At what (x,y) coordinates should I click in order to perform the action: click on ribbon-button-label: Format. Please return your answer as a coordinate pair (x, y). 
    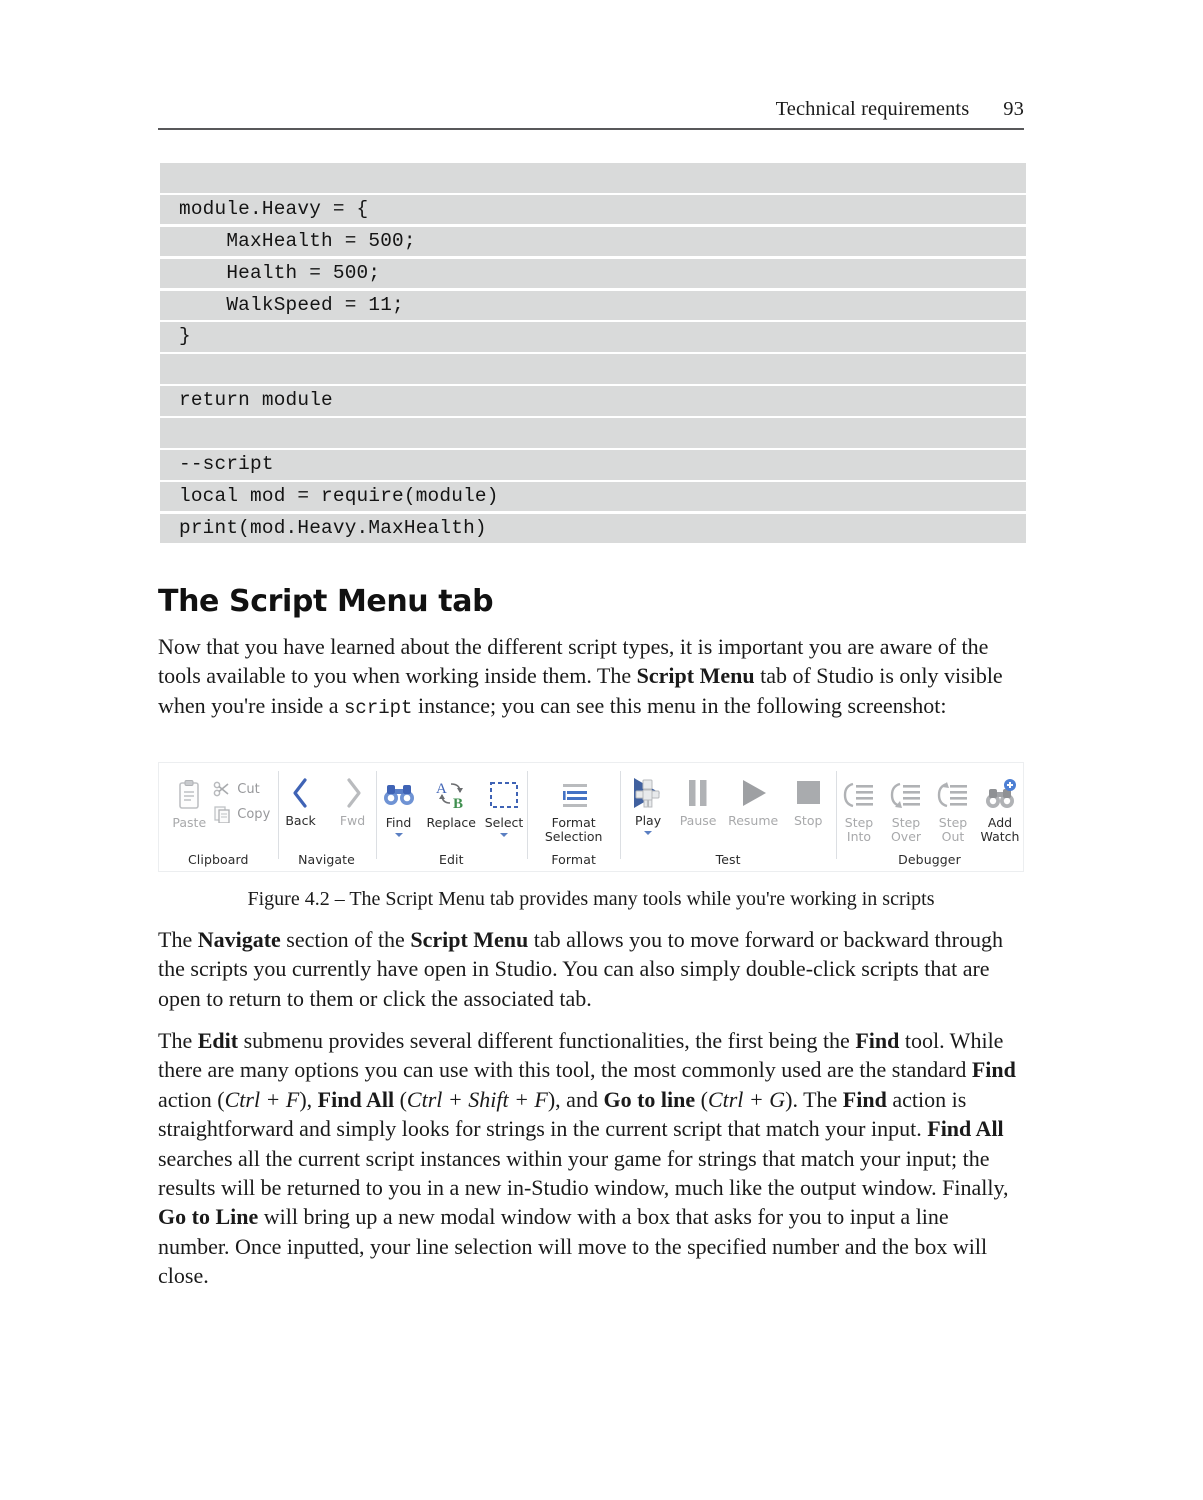
    Looking at the image, I should click on (573, 822).